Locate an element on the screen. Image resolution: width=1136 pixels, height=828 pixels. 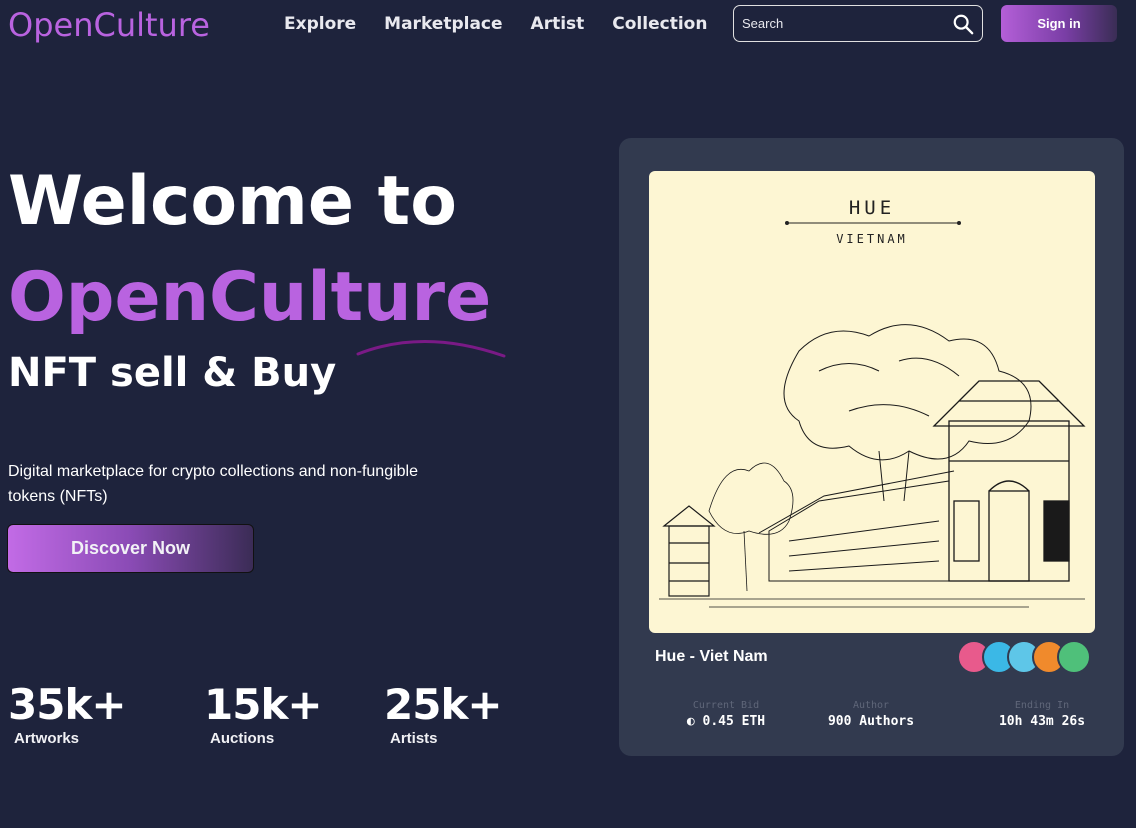
ending-label: Ending In is located at coordinates (1042, 705).